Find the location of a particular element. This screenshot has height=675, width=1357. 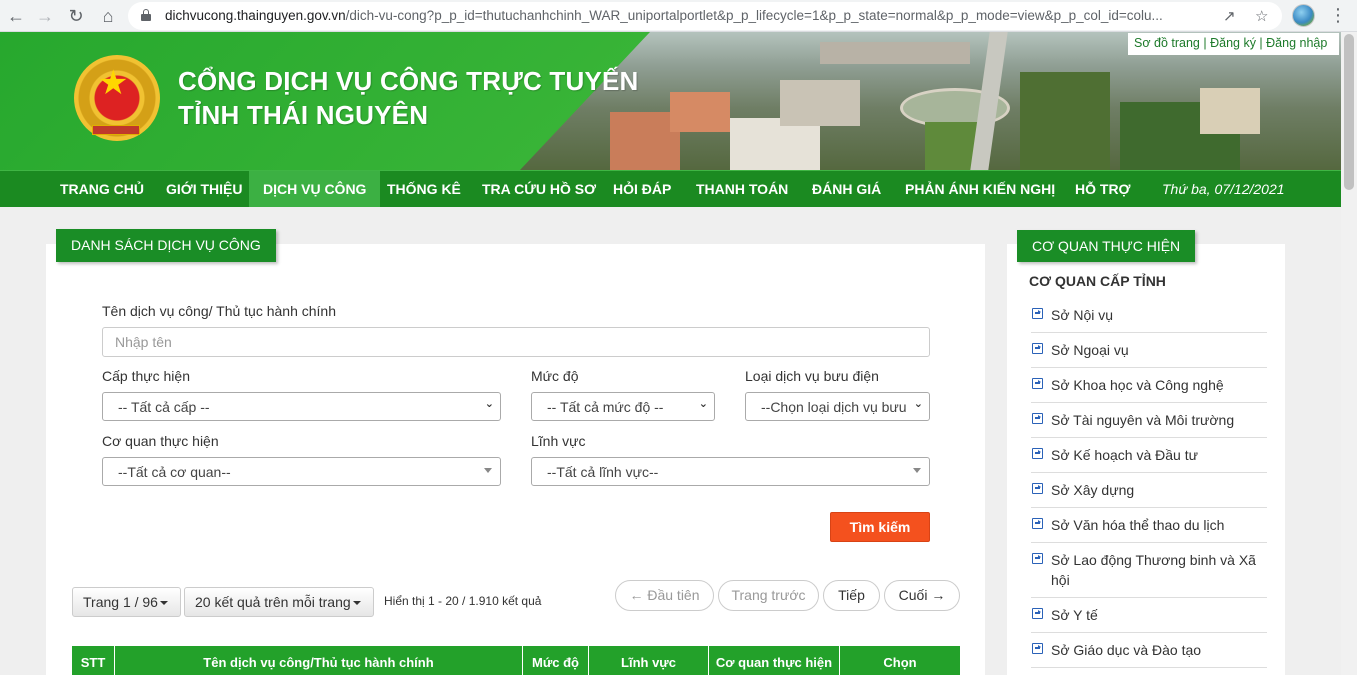

register-link: Đăng ký is located at coordinates (1233, 43).